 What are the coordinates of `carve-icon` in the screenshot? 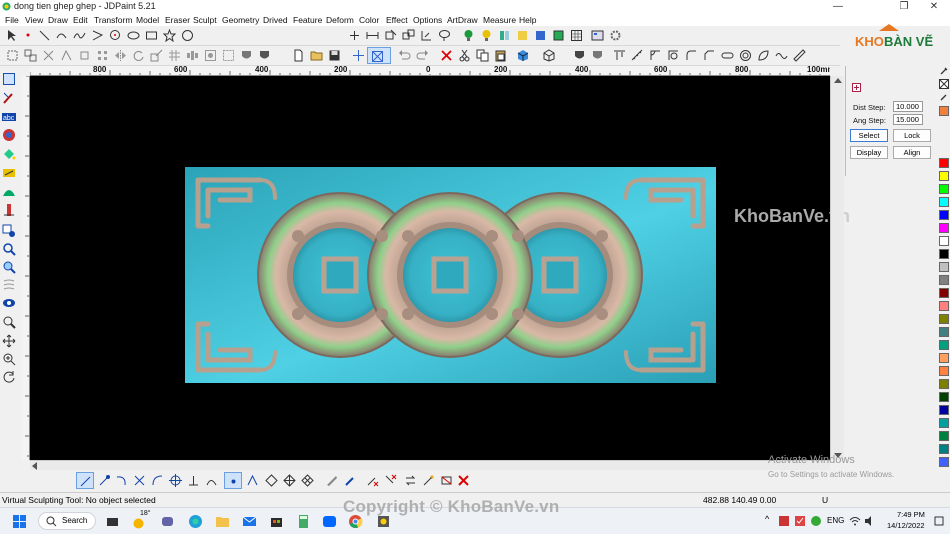 It's located at (9, 231).